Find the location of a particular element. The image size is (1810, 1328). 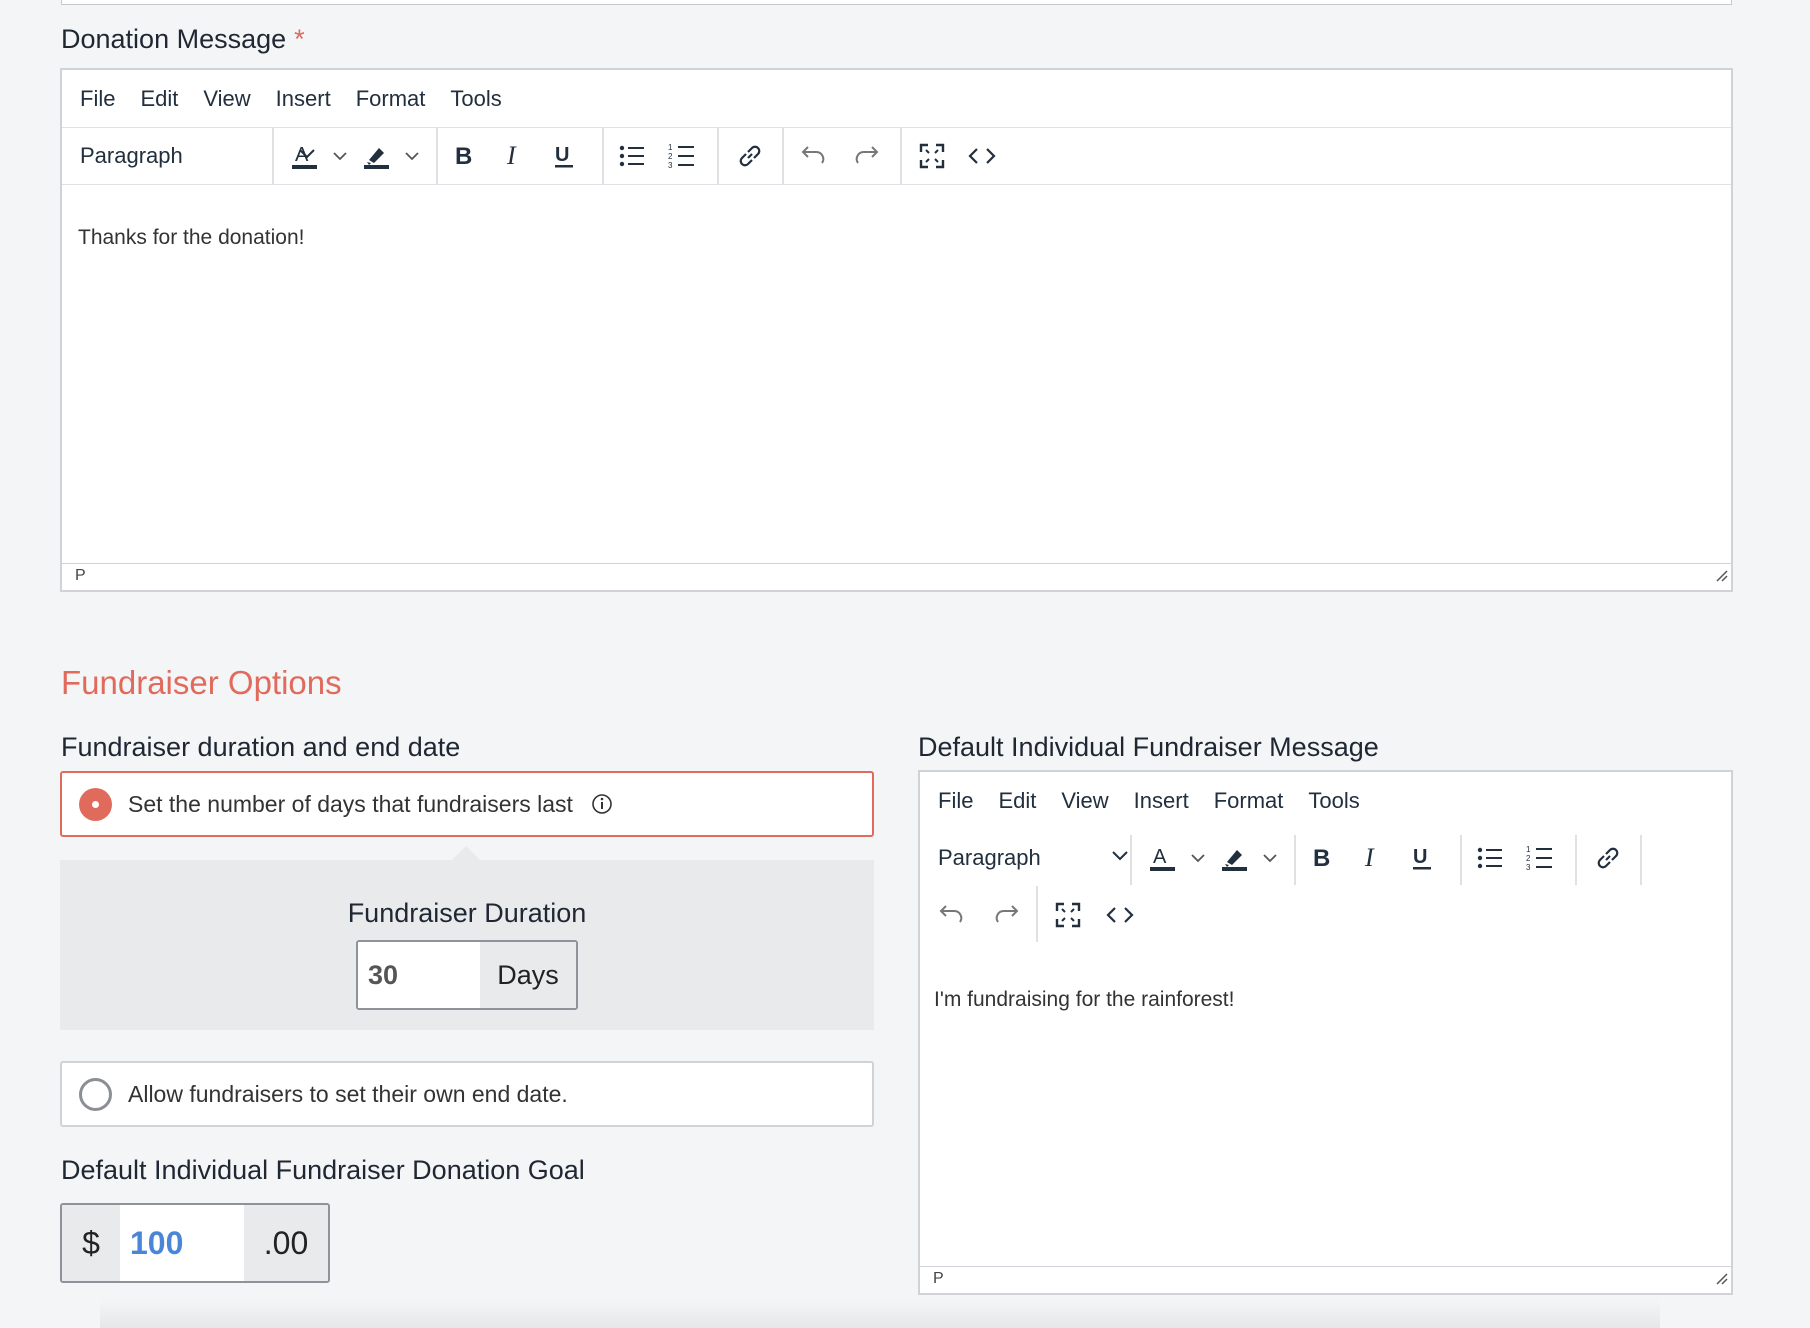

previous-field-bottom-edge is located at coordinates (896, 2).